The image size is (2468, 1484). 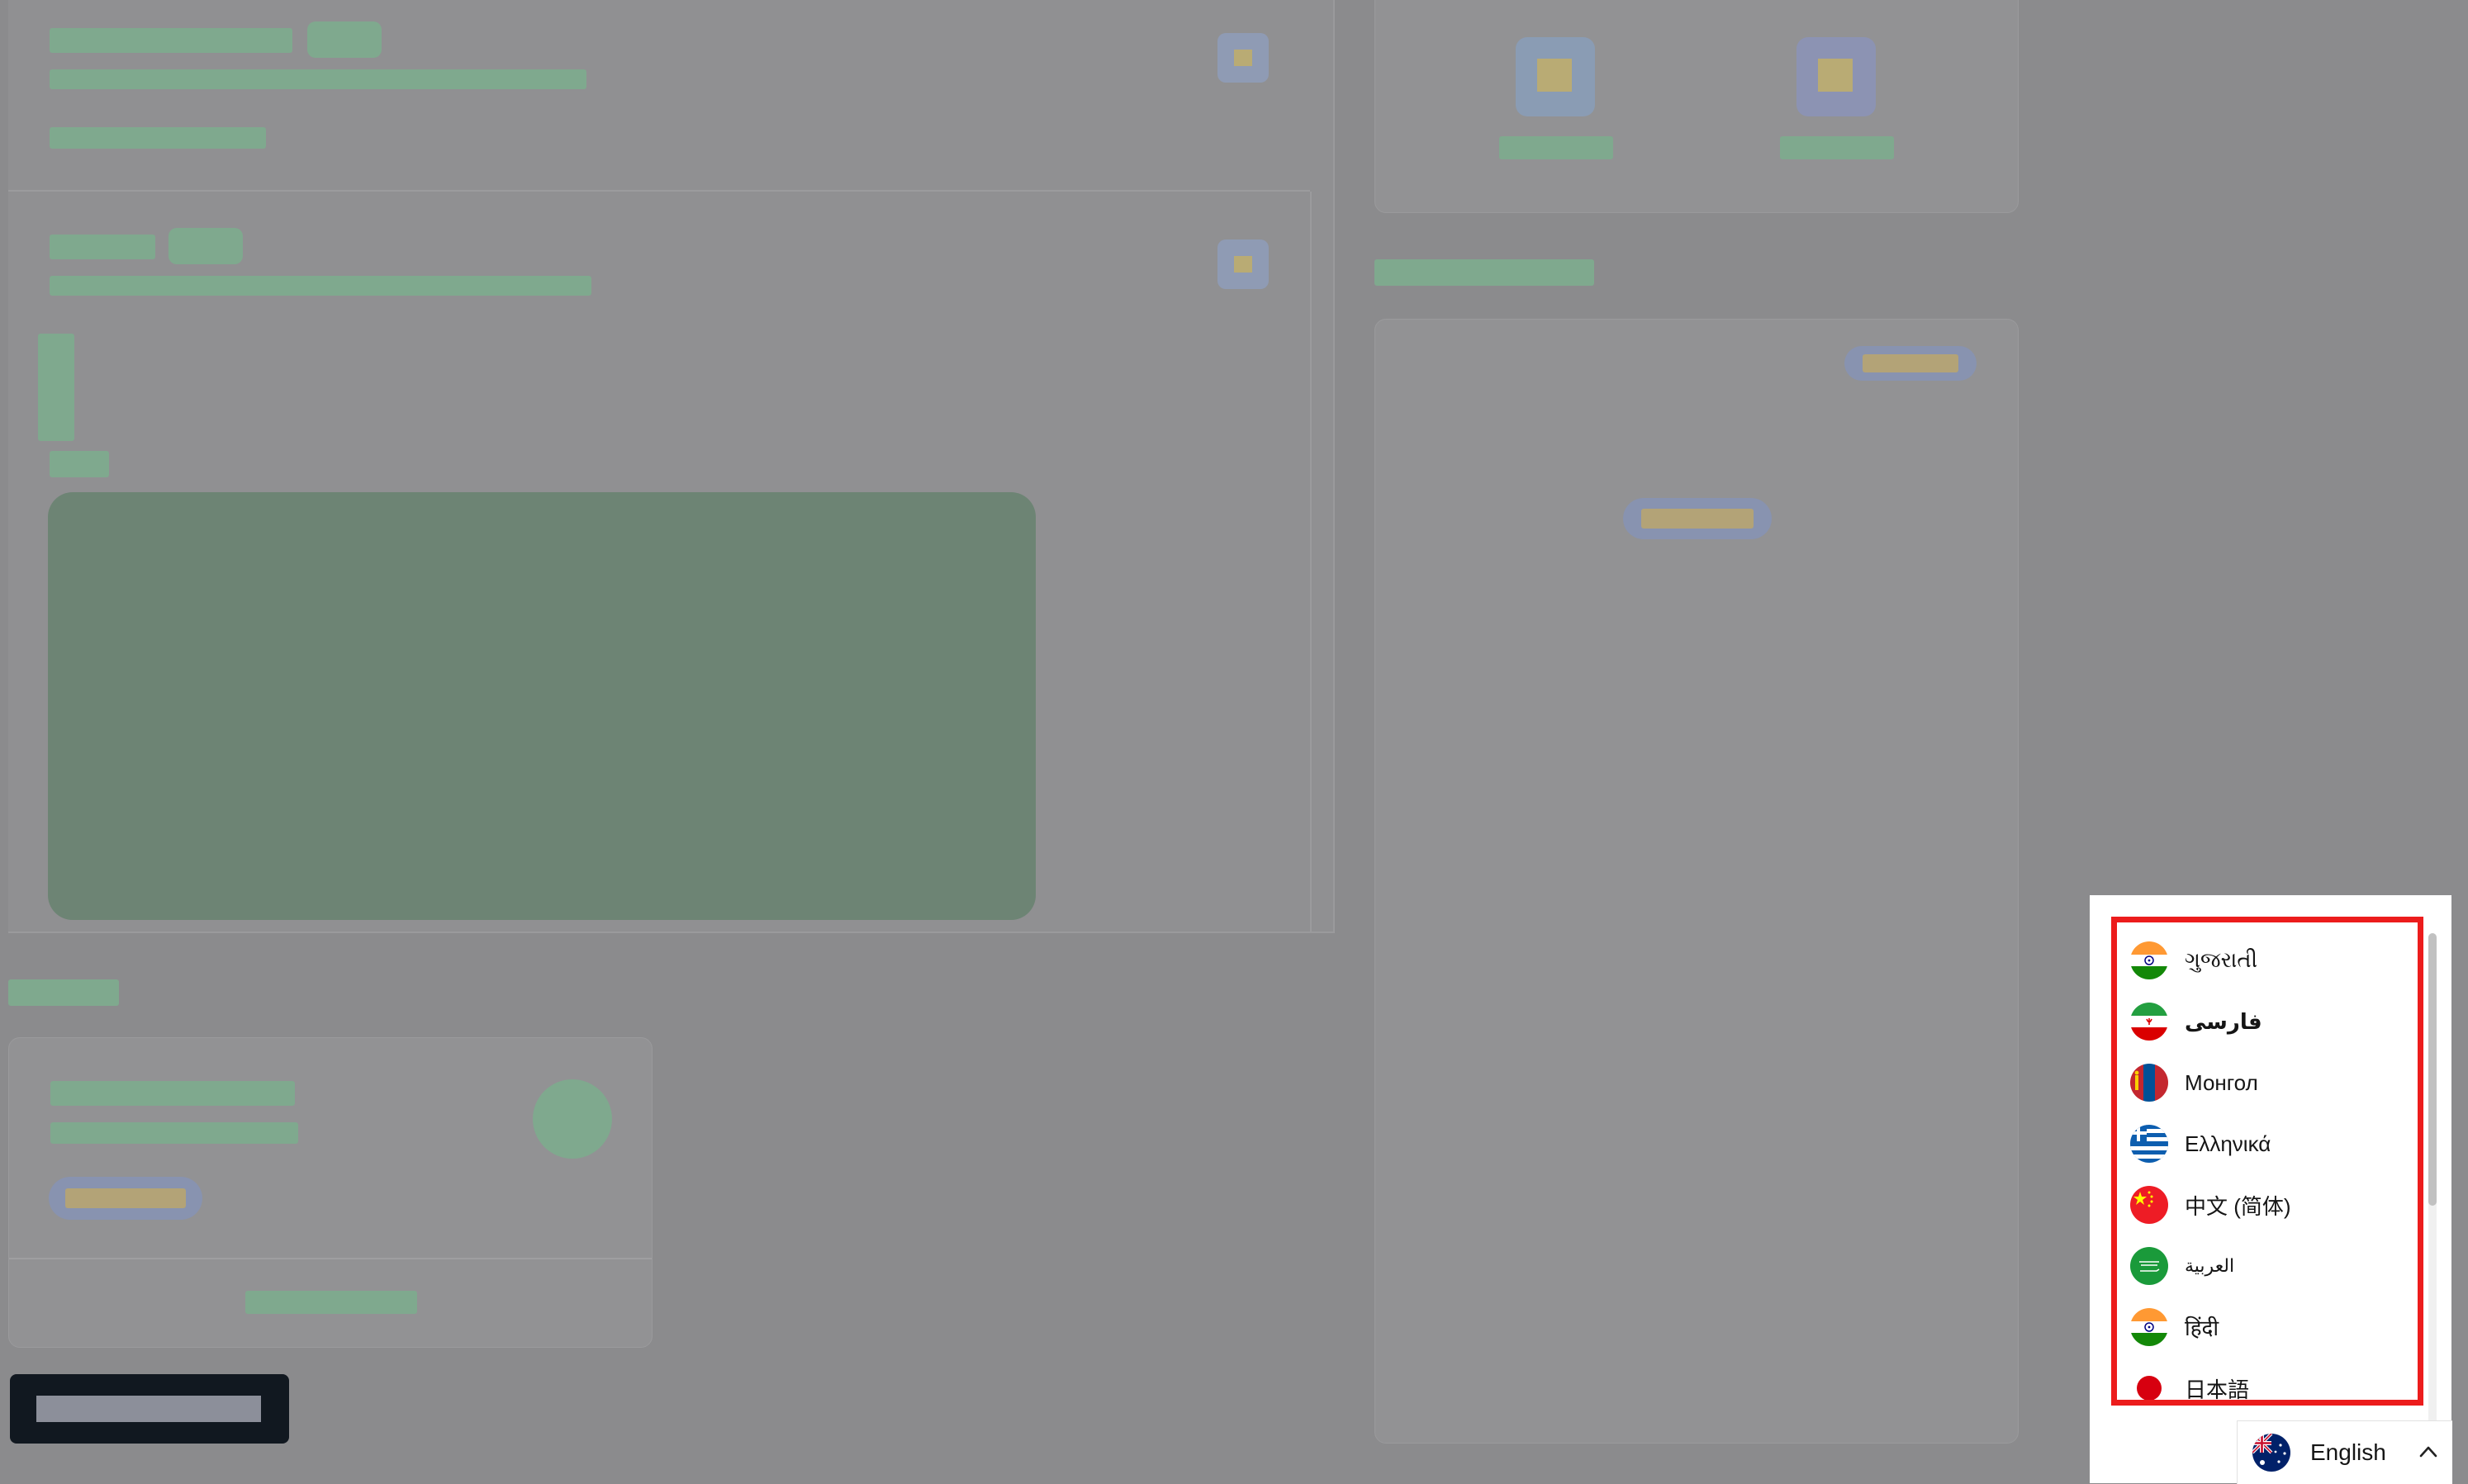 What do you see at coordinates (2149, 1384) in the screenshot?
I see `japan-flag-icon` at bounding box center [2149, 1384].